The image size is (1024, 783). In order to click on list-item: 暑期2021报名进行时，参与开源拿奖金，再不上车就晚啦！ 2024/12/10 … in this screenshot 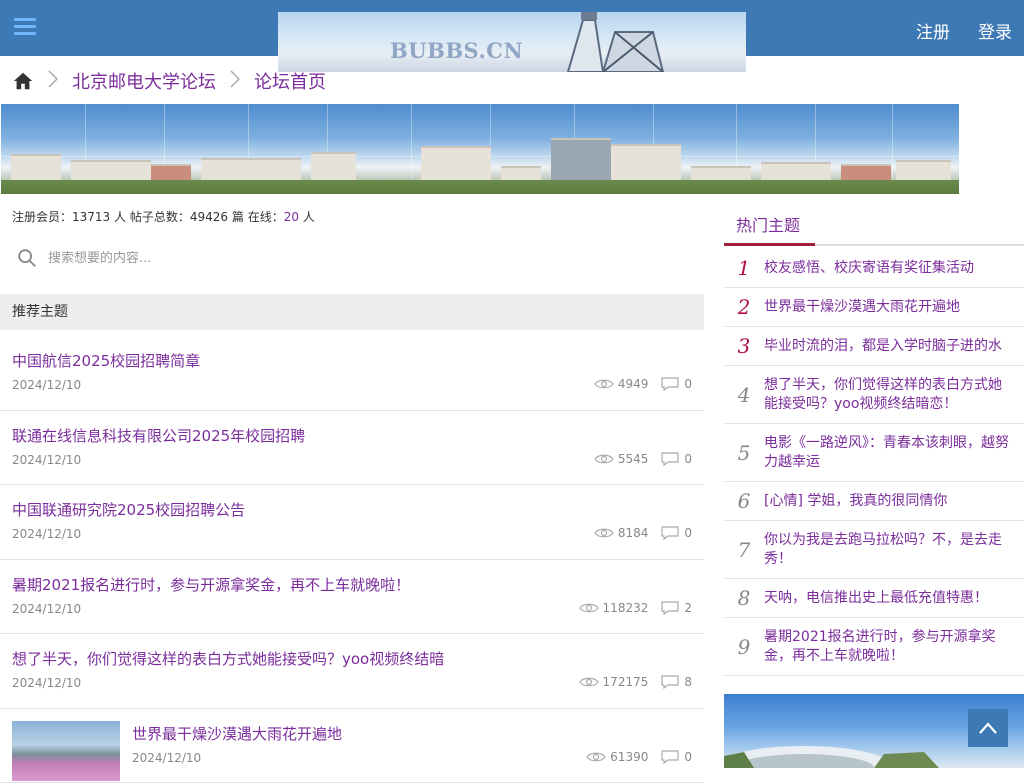, I will do `click(352, 597)`.